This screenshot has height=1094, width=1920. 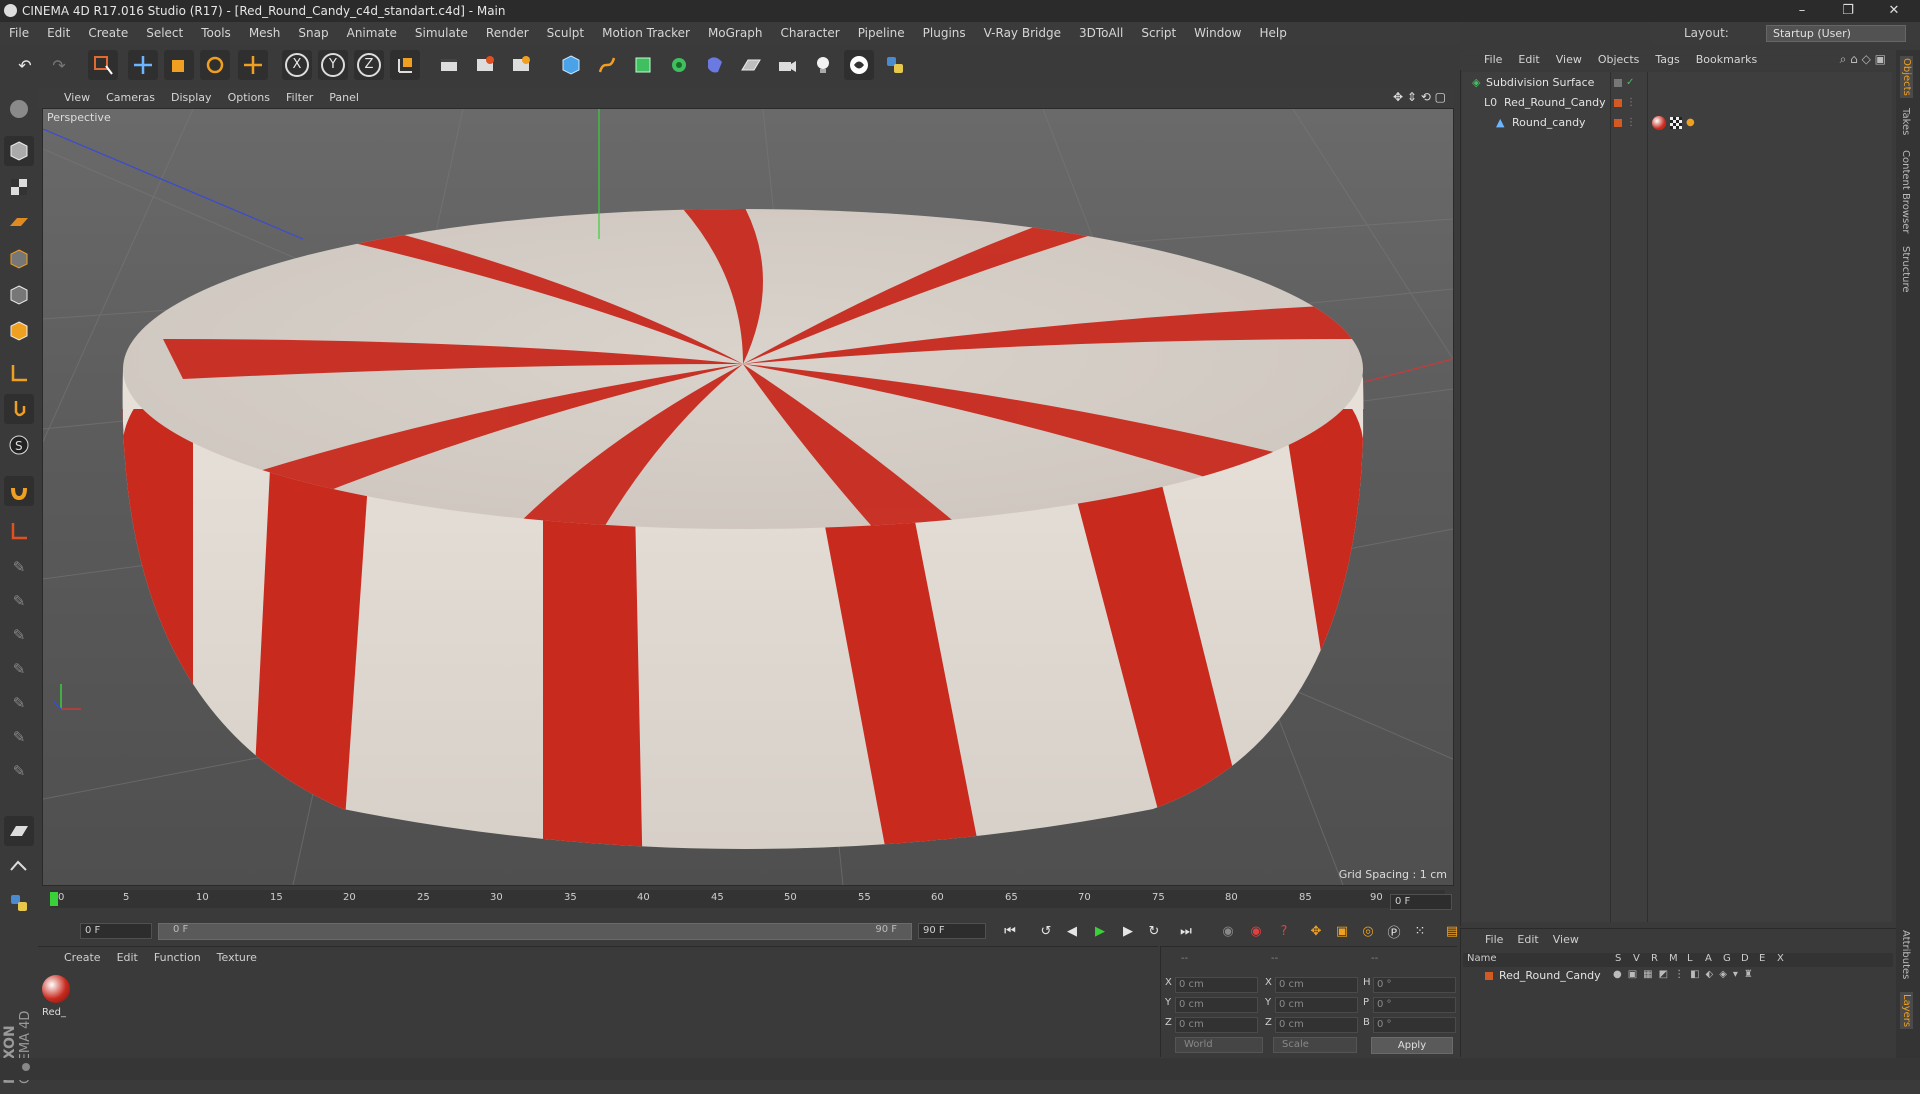 I want to click on tab-objects: Objects, so click(x=1906, y=77).